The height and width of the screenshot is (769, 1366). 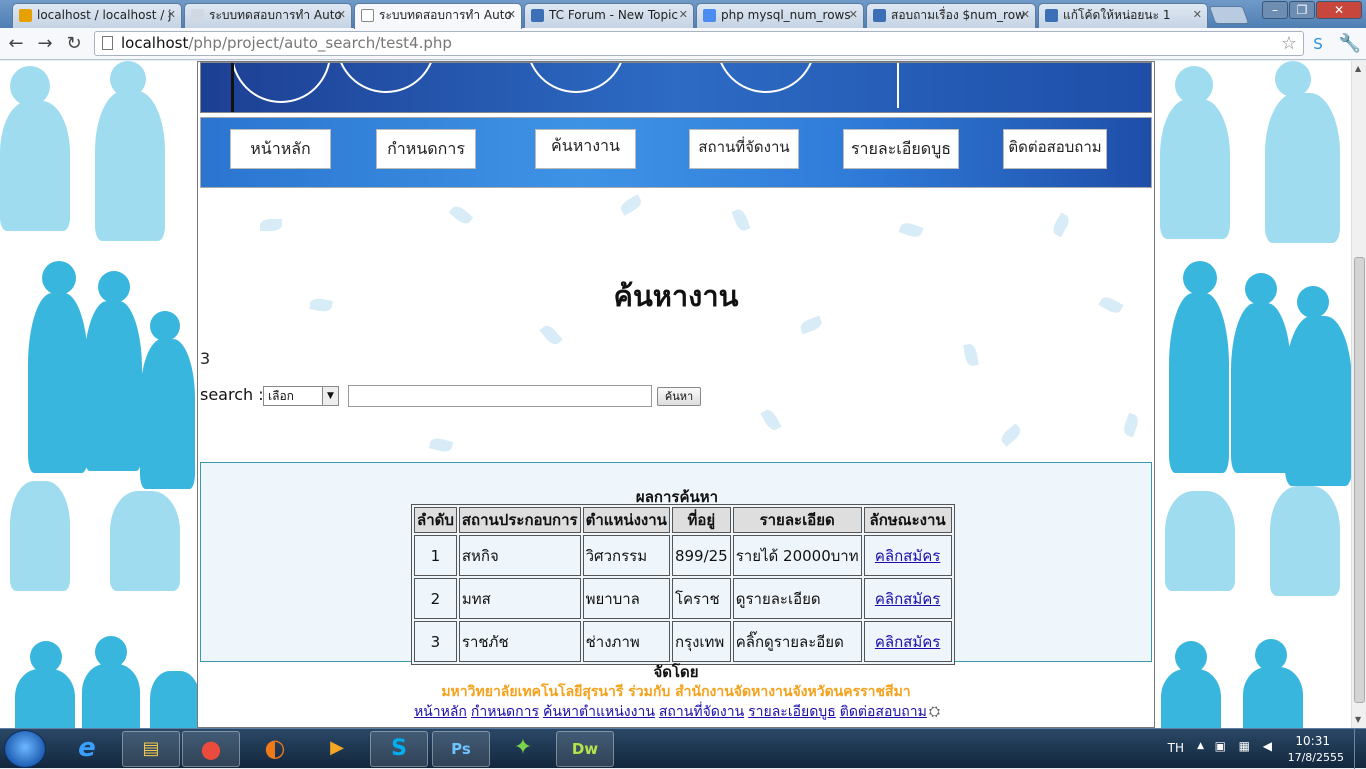 I want to click on browser-tab: localhost / localhost / j ✕, so click(x=97, y=15).